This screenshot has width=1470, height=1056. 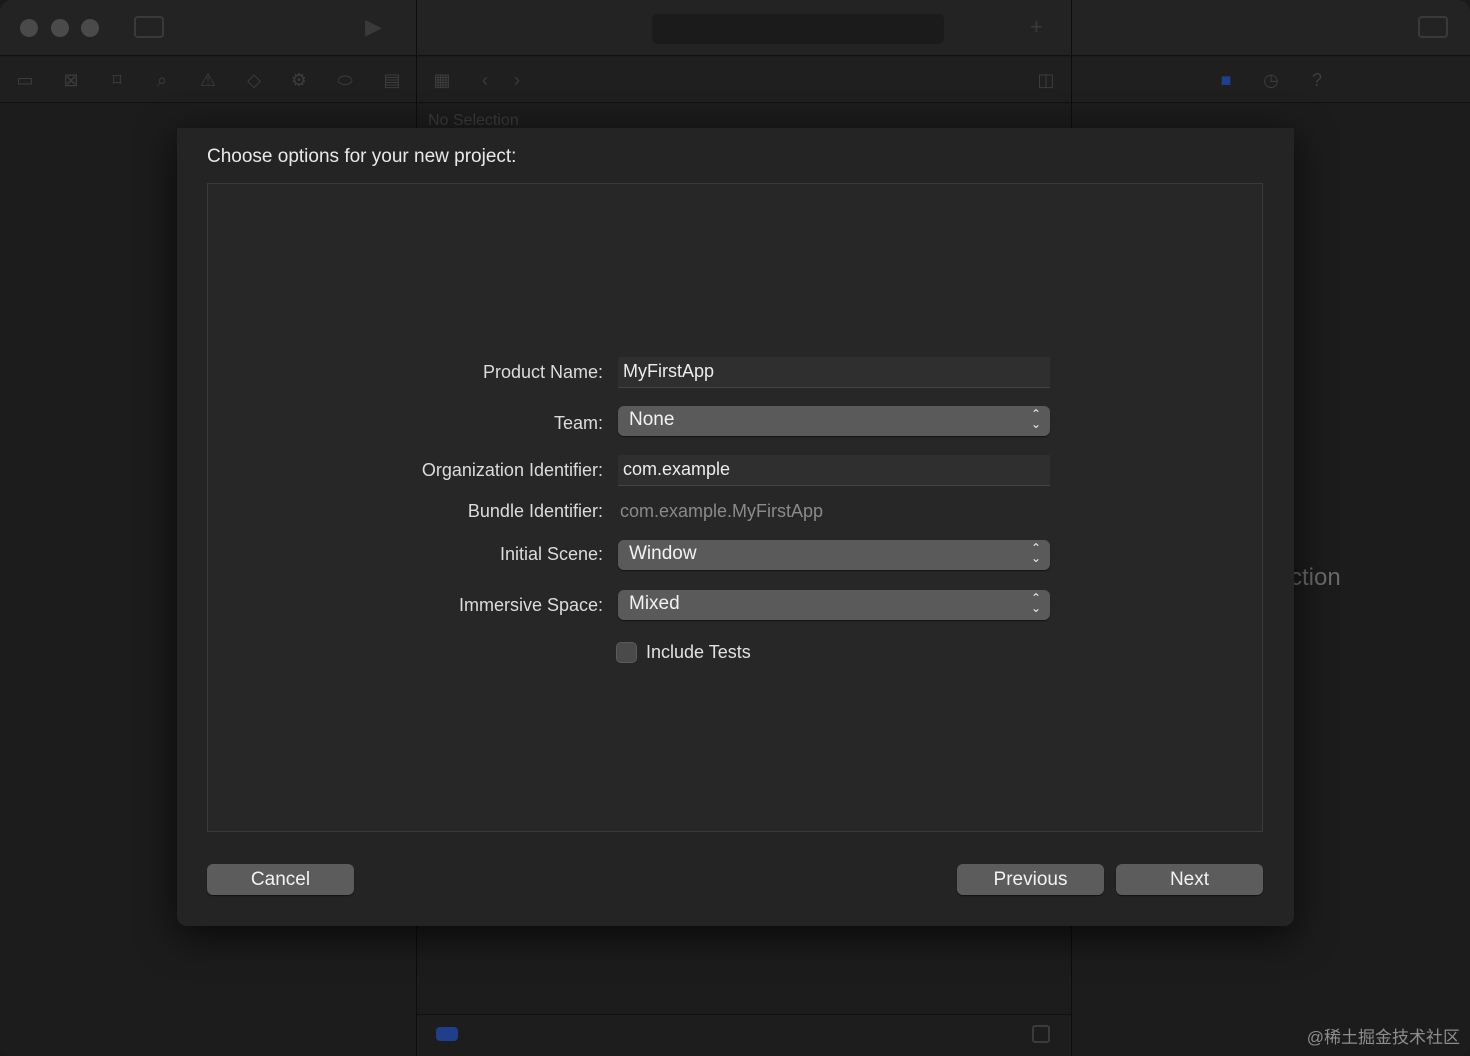 I want to click on initial-scene-label: Initial Scene:, so click(x=551, y=554).